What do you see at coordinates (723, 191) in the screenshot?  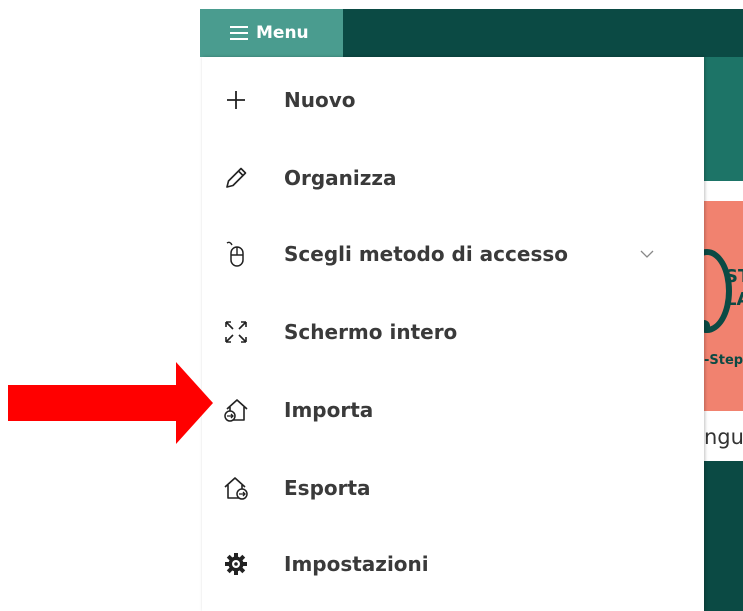 I see `background-strip` at bounding box center [723, 191].